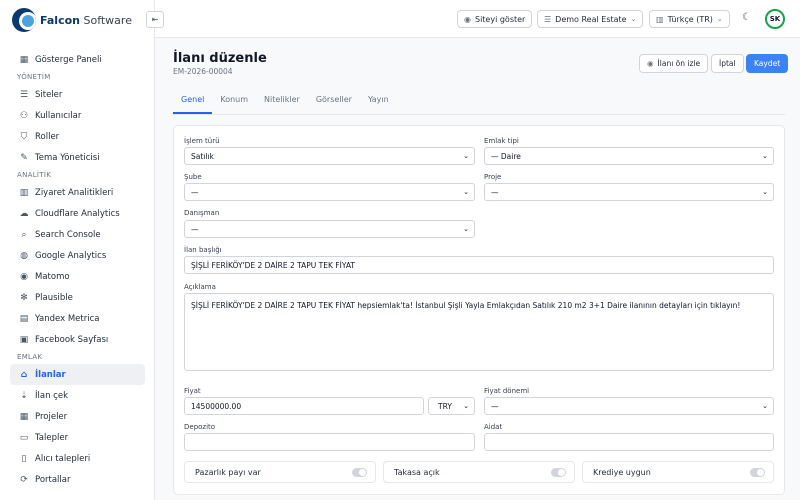 The width and height of the screenshot is (800, 500). I want to click on aidat-input, so click(629, 442).